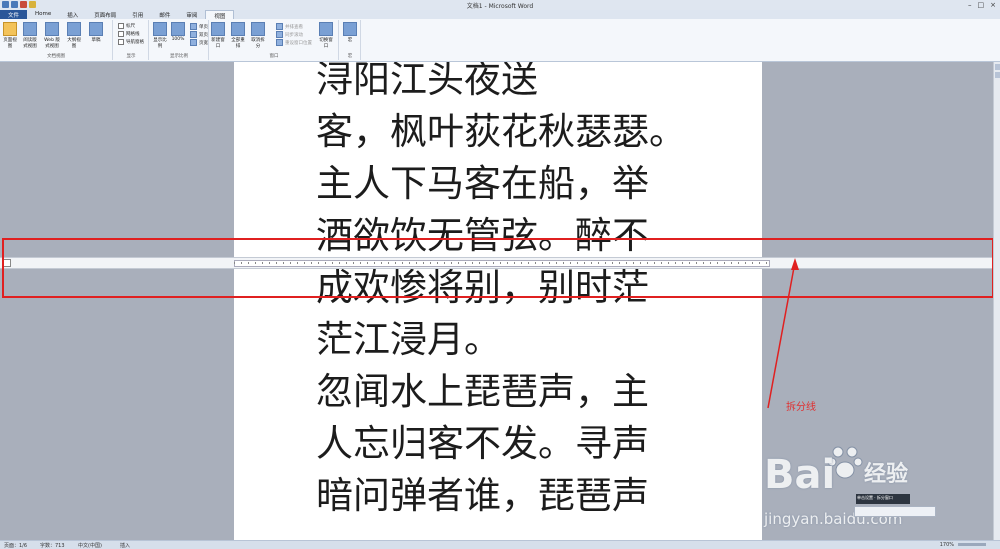  Describe the element at coordinates (996, 301) in the screenshot. I see `vertical-scrollbar` at that location.